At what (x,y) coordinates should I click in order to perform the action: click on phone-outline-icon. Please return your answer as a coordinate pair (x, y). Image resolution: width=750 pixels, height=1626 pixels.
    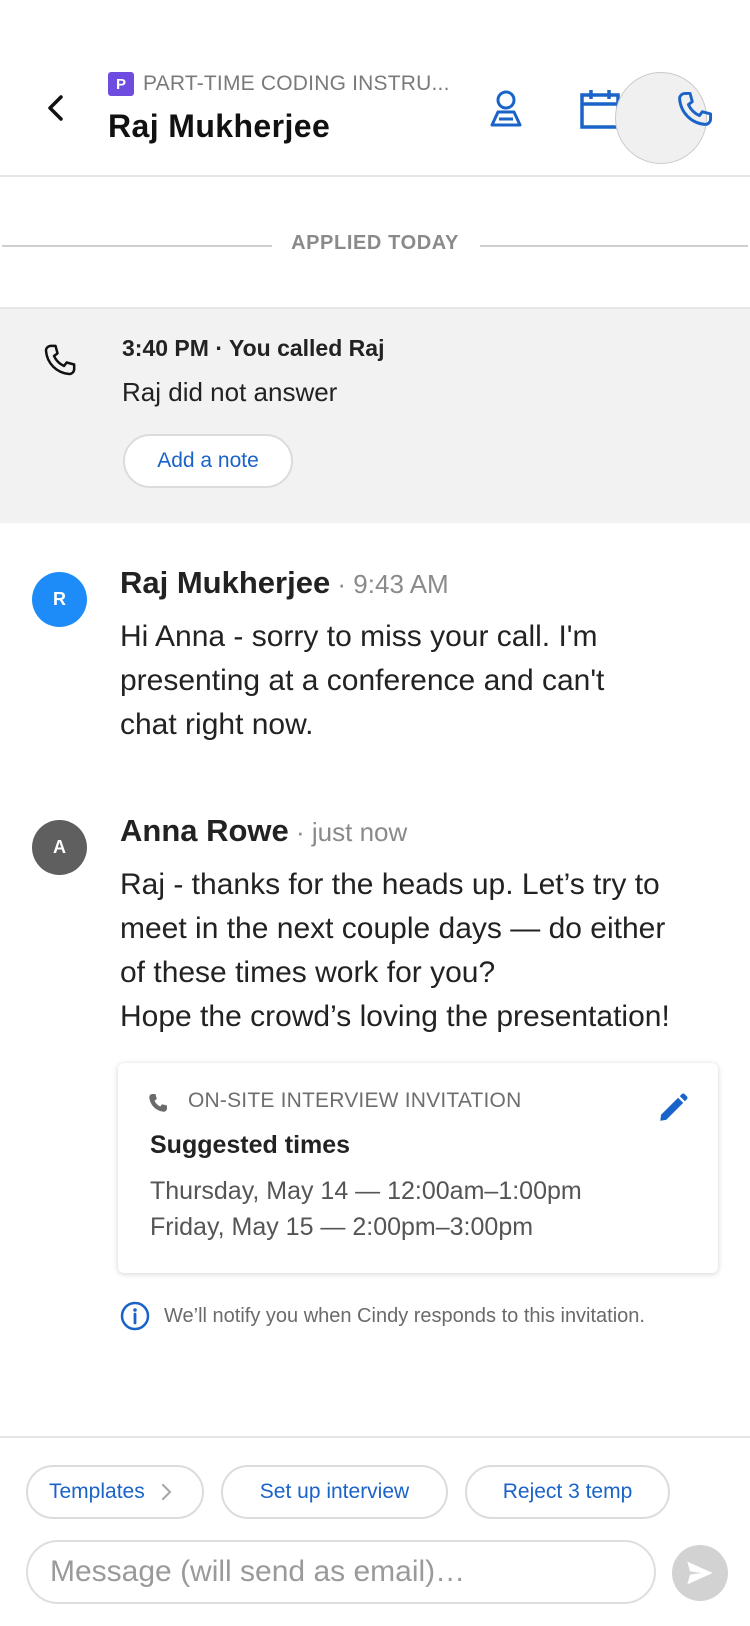
    Looking at the image, I should click on (60, 360).